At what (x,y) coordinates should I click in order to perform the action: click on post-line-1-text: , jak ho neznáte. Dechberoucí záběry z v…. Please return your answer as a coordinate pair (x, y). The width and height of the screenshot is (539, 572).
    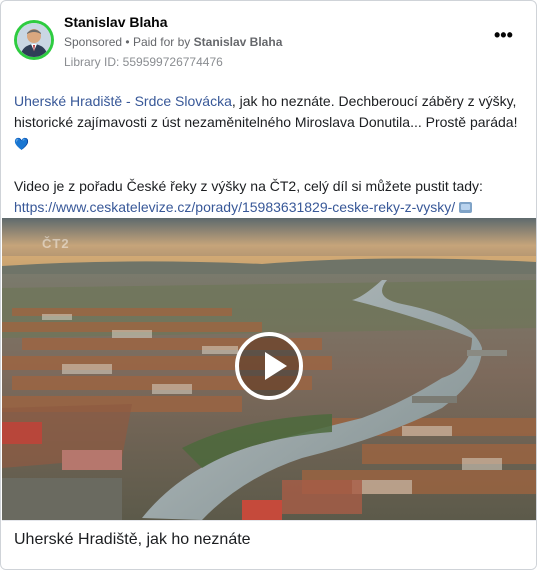
    Looking at the image, I should click on (374, 101).